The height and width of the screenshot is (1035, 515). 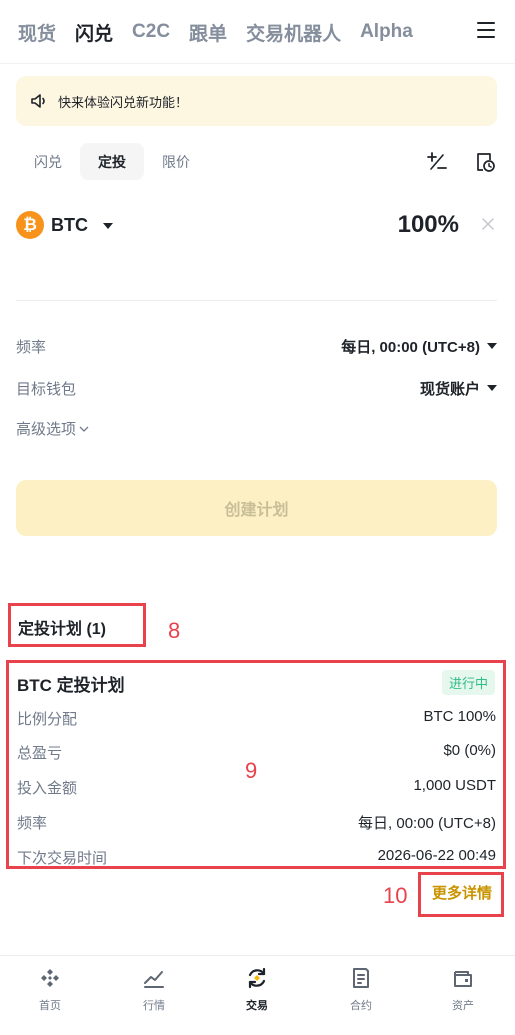 What do you see at coordinates (256, 226) in the screenshot?
I see `asset-row: ₿ BTC 100%` at bounding box center [256, 226].